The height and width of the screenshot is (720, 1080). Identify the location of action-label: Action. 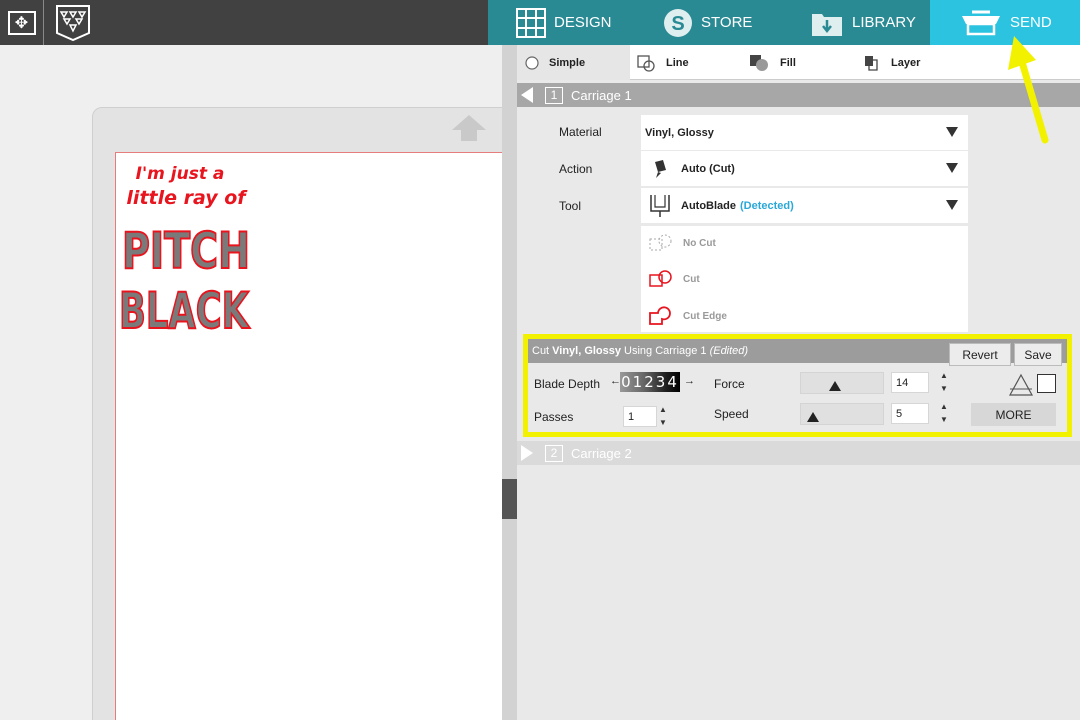
(576, 169).